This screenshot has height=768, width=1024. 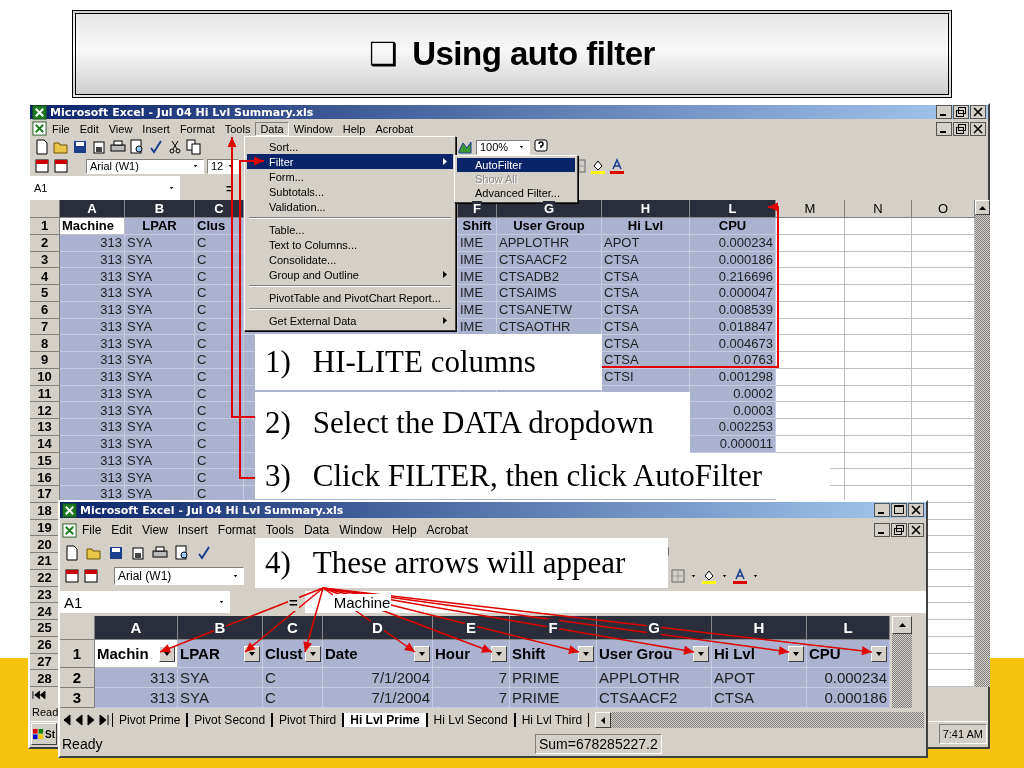 What do you see at coordinates (541, 147) in the screenshot?
I see `help-icon` at bounding box center [541, 147].